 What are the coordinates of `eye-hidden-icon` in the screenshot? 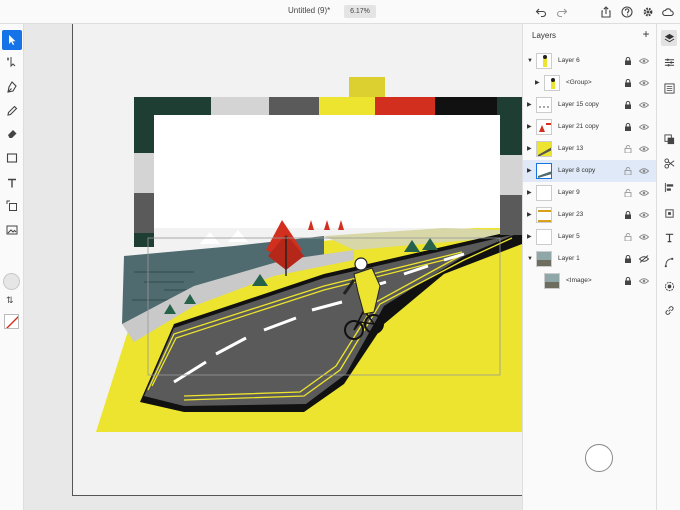 It's located at (644, 259).